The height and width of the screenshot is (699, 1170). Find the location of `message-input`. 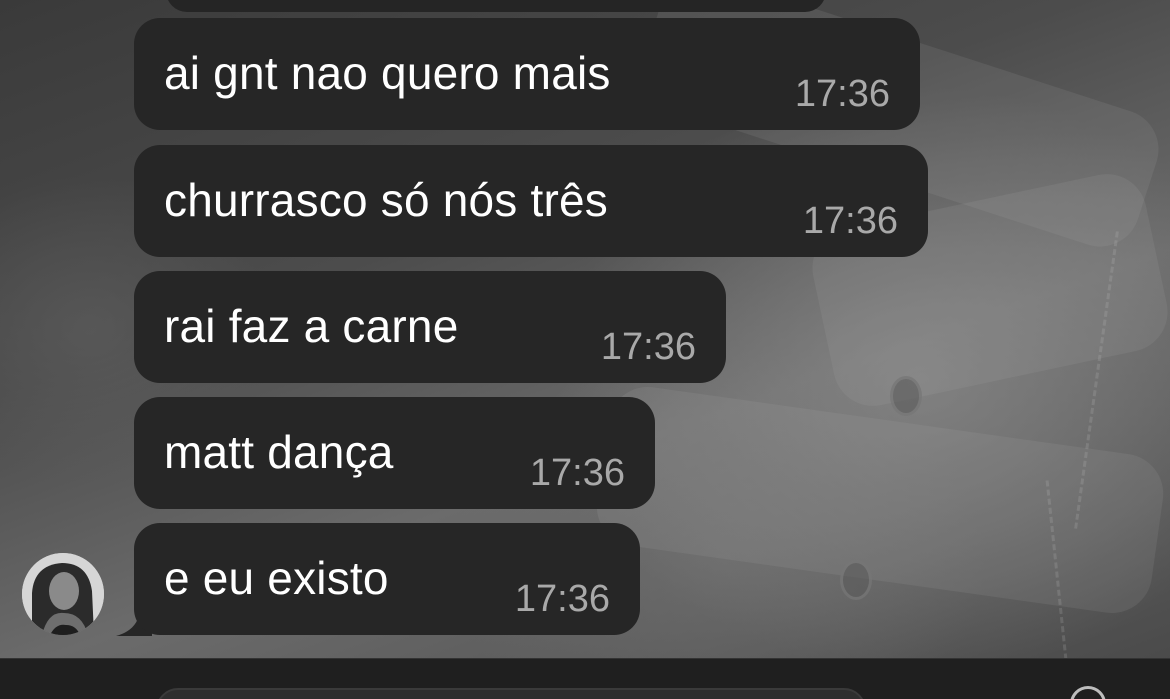

message-input is located at coordinates (511, 693).